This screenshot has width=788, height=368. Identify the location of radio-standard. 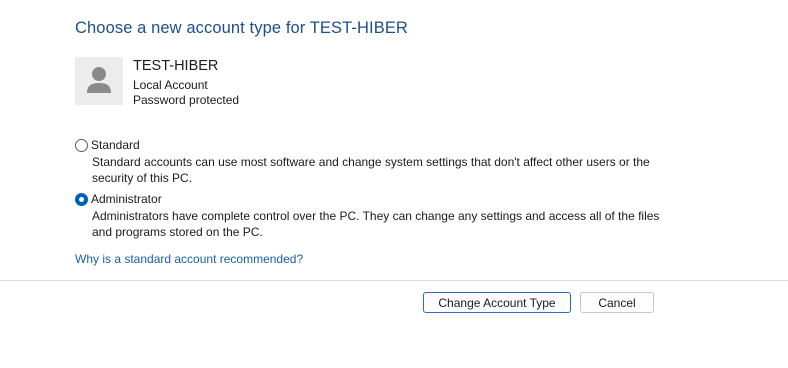
(81, 145).